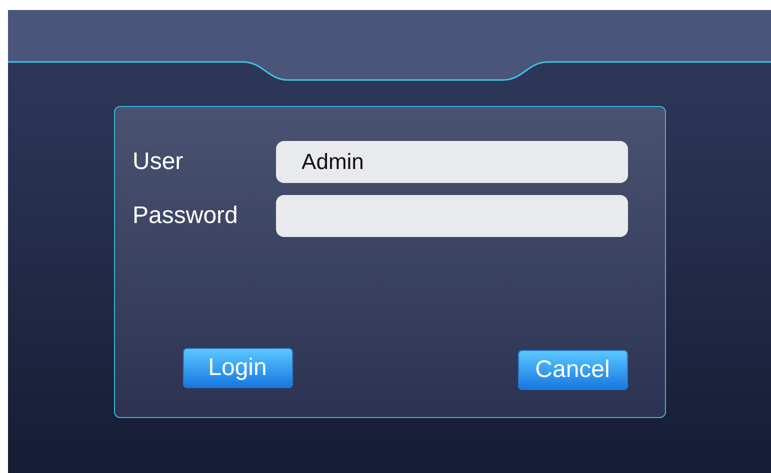  What do you see at coordinates (158, 162) in the screenshot?
I see `field-label: User` at bounding box center [158, 162].